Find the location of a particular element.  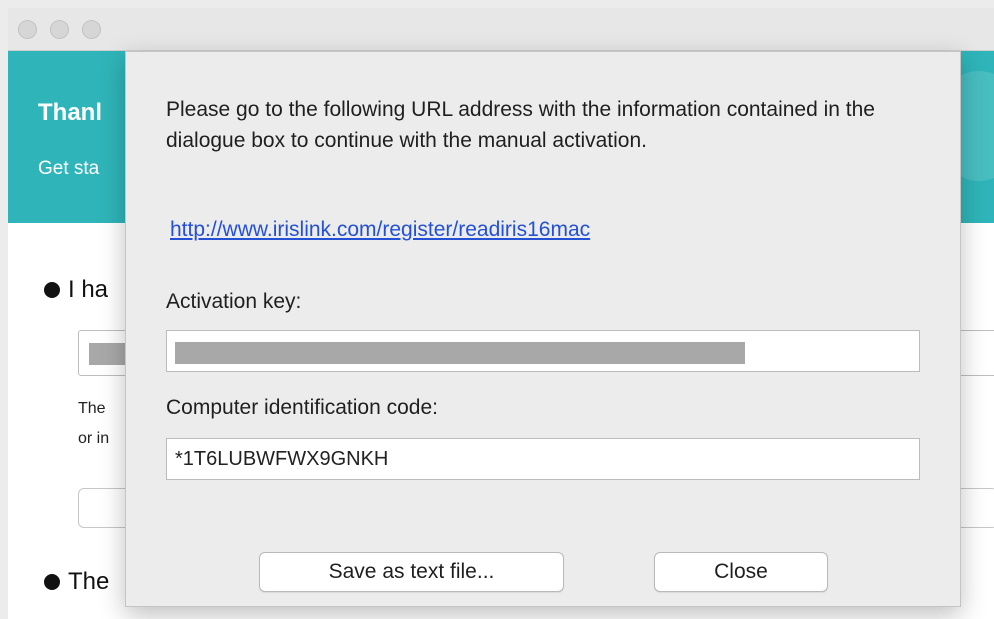

close-window-icon is located at coordinates (27, 29).